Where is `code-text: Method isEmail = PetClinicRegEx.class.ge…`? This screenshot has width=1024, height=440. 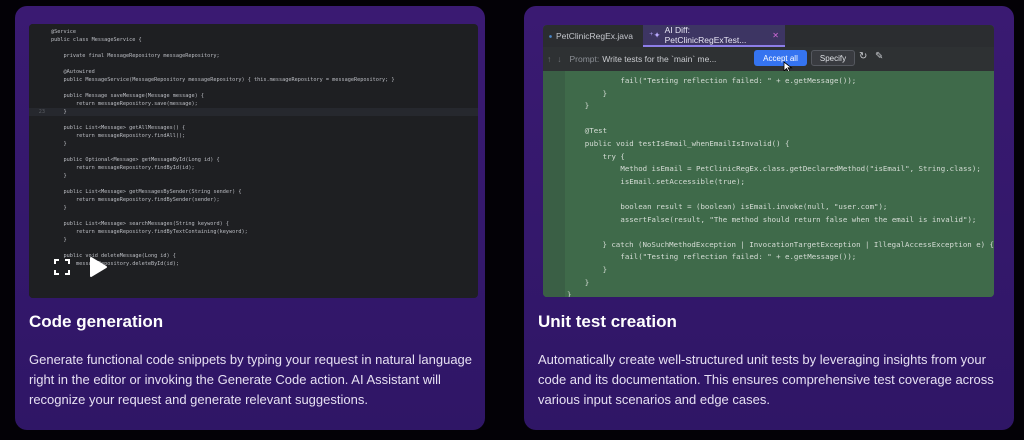
code-text: Method isEmail = PetClinicRegEx.class.ge… is located at coordinates (774, 169).